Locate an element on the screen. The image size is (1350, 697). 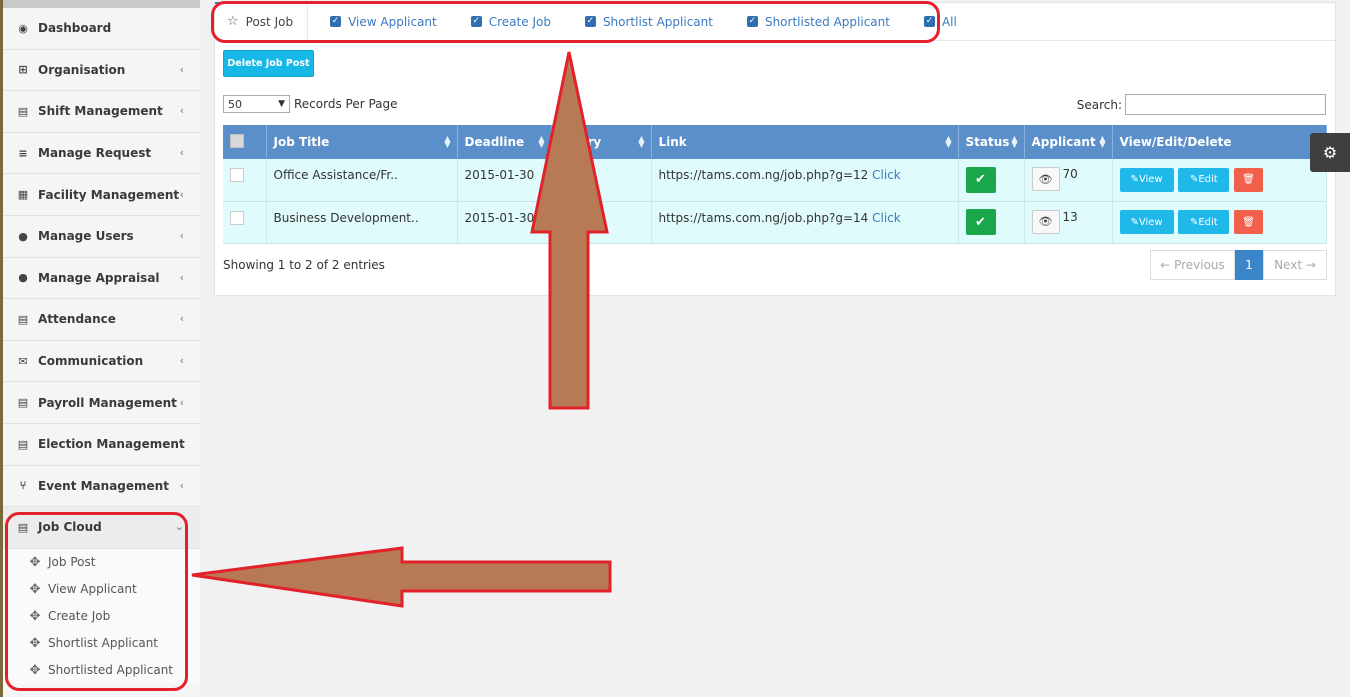
up-arrow-annotation is located at coordinates (569, 230).